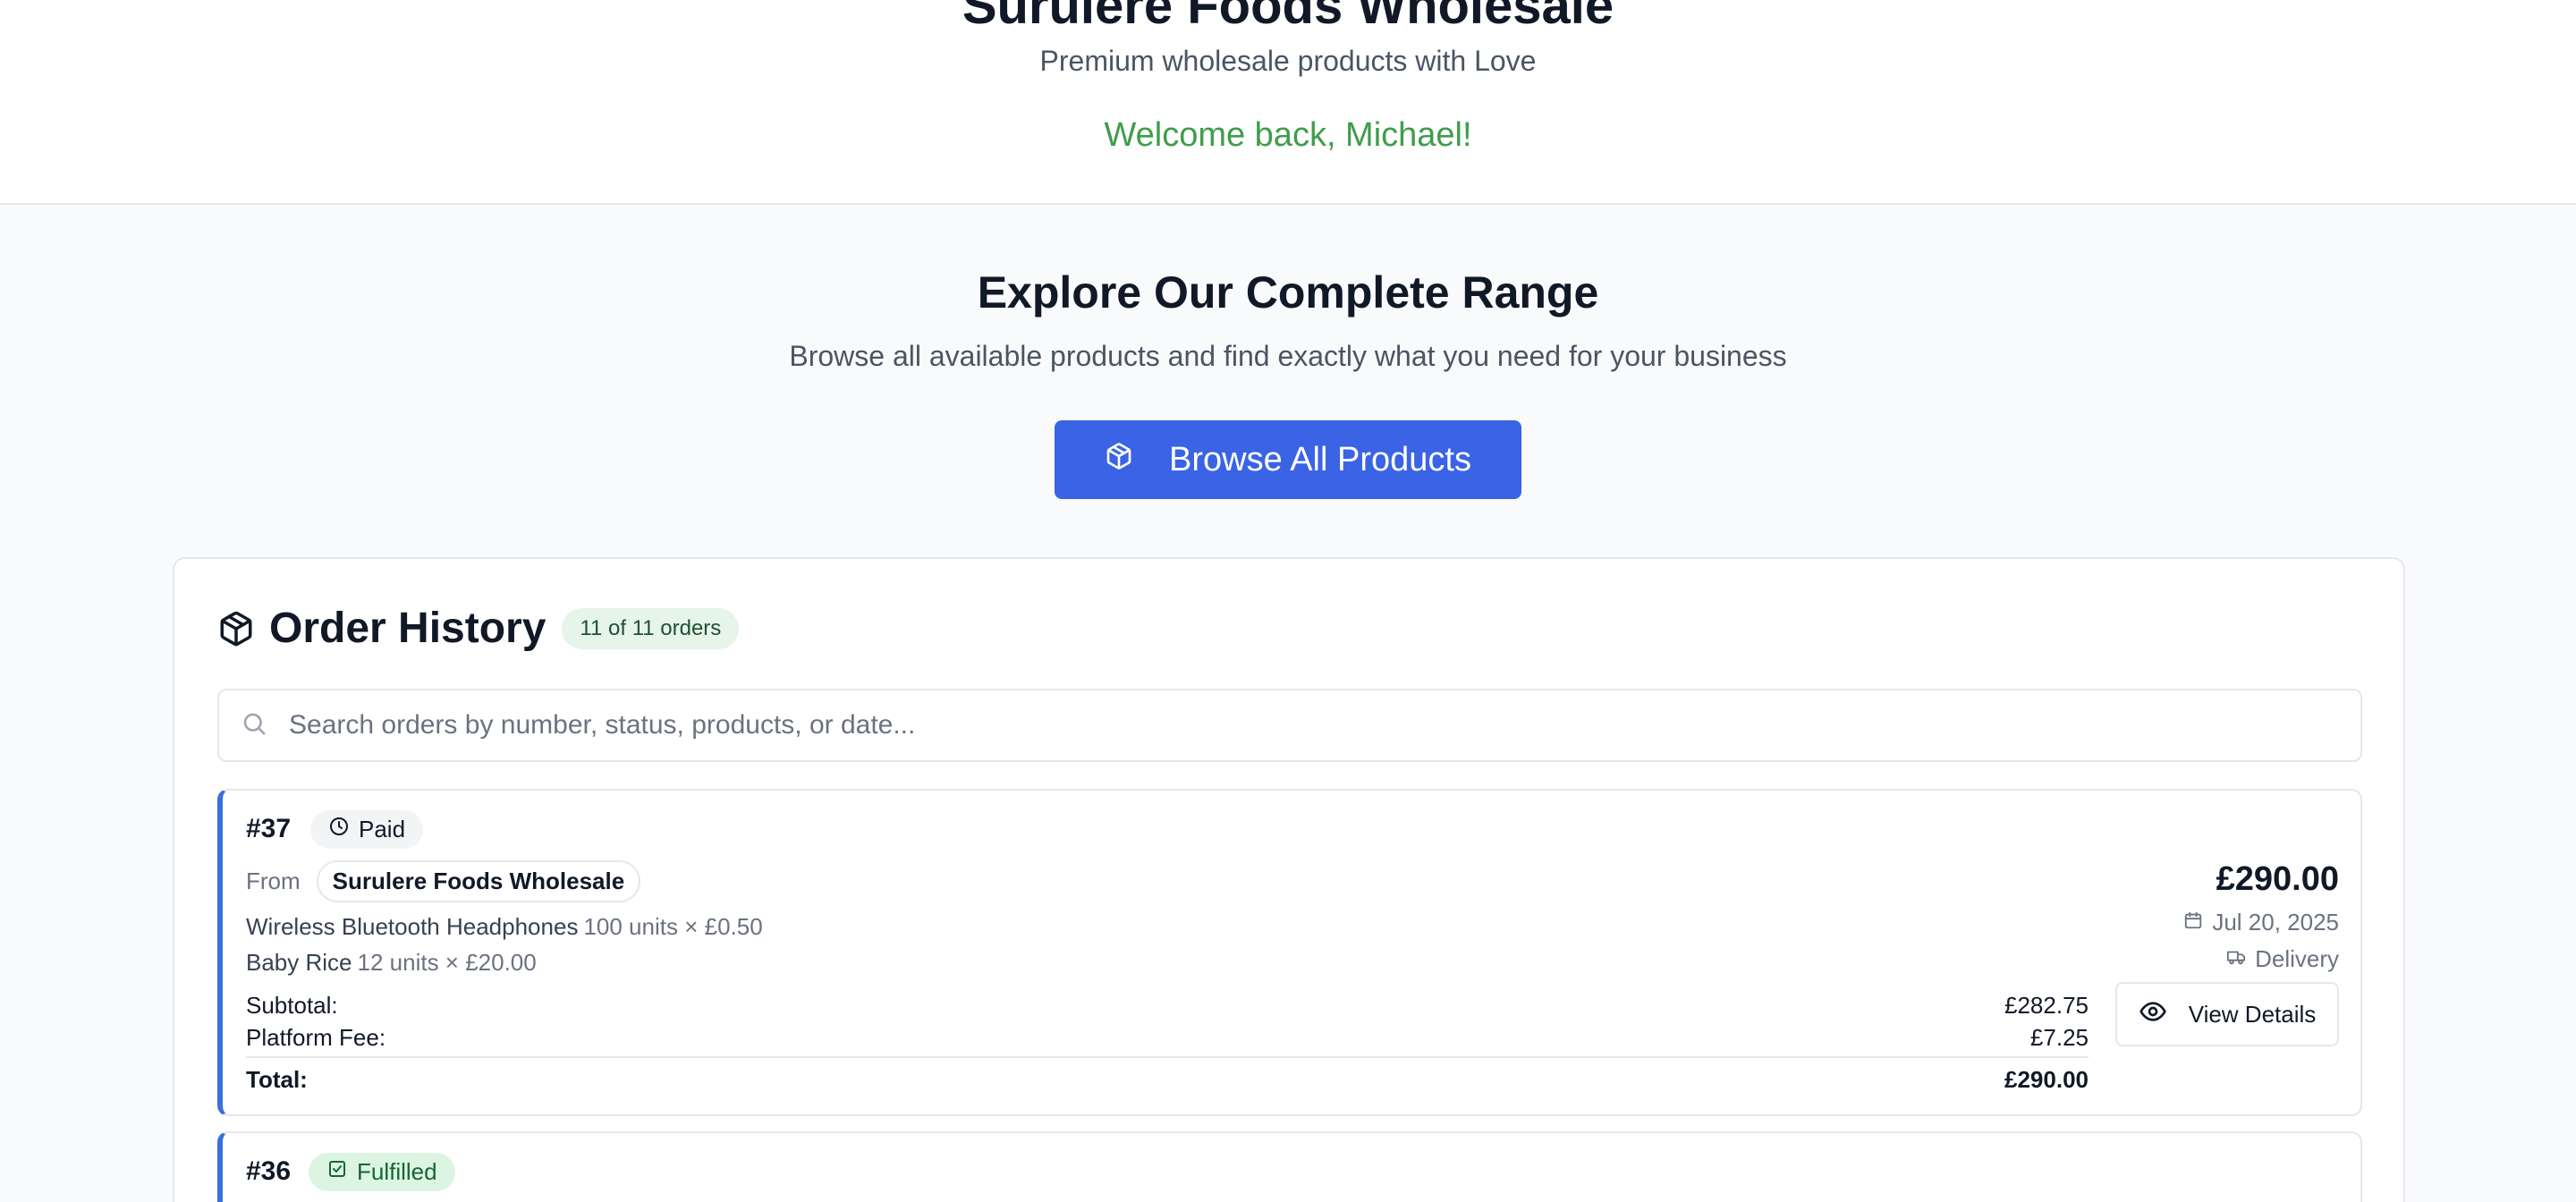 The width and height of the screenshot is (2576, 1202). What do you see at coordinates (269, 1171) in the screenshot?
I see `order-number: #36` at bounding box center [269, 1171].